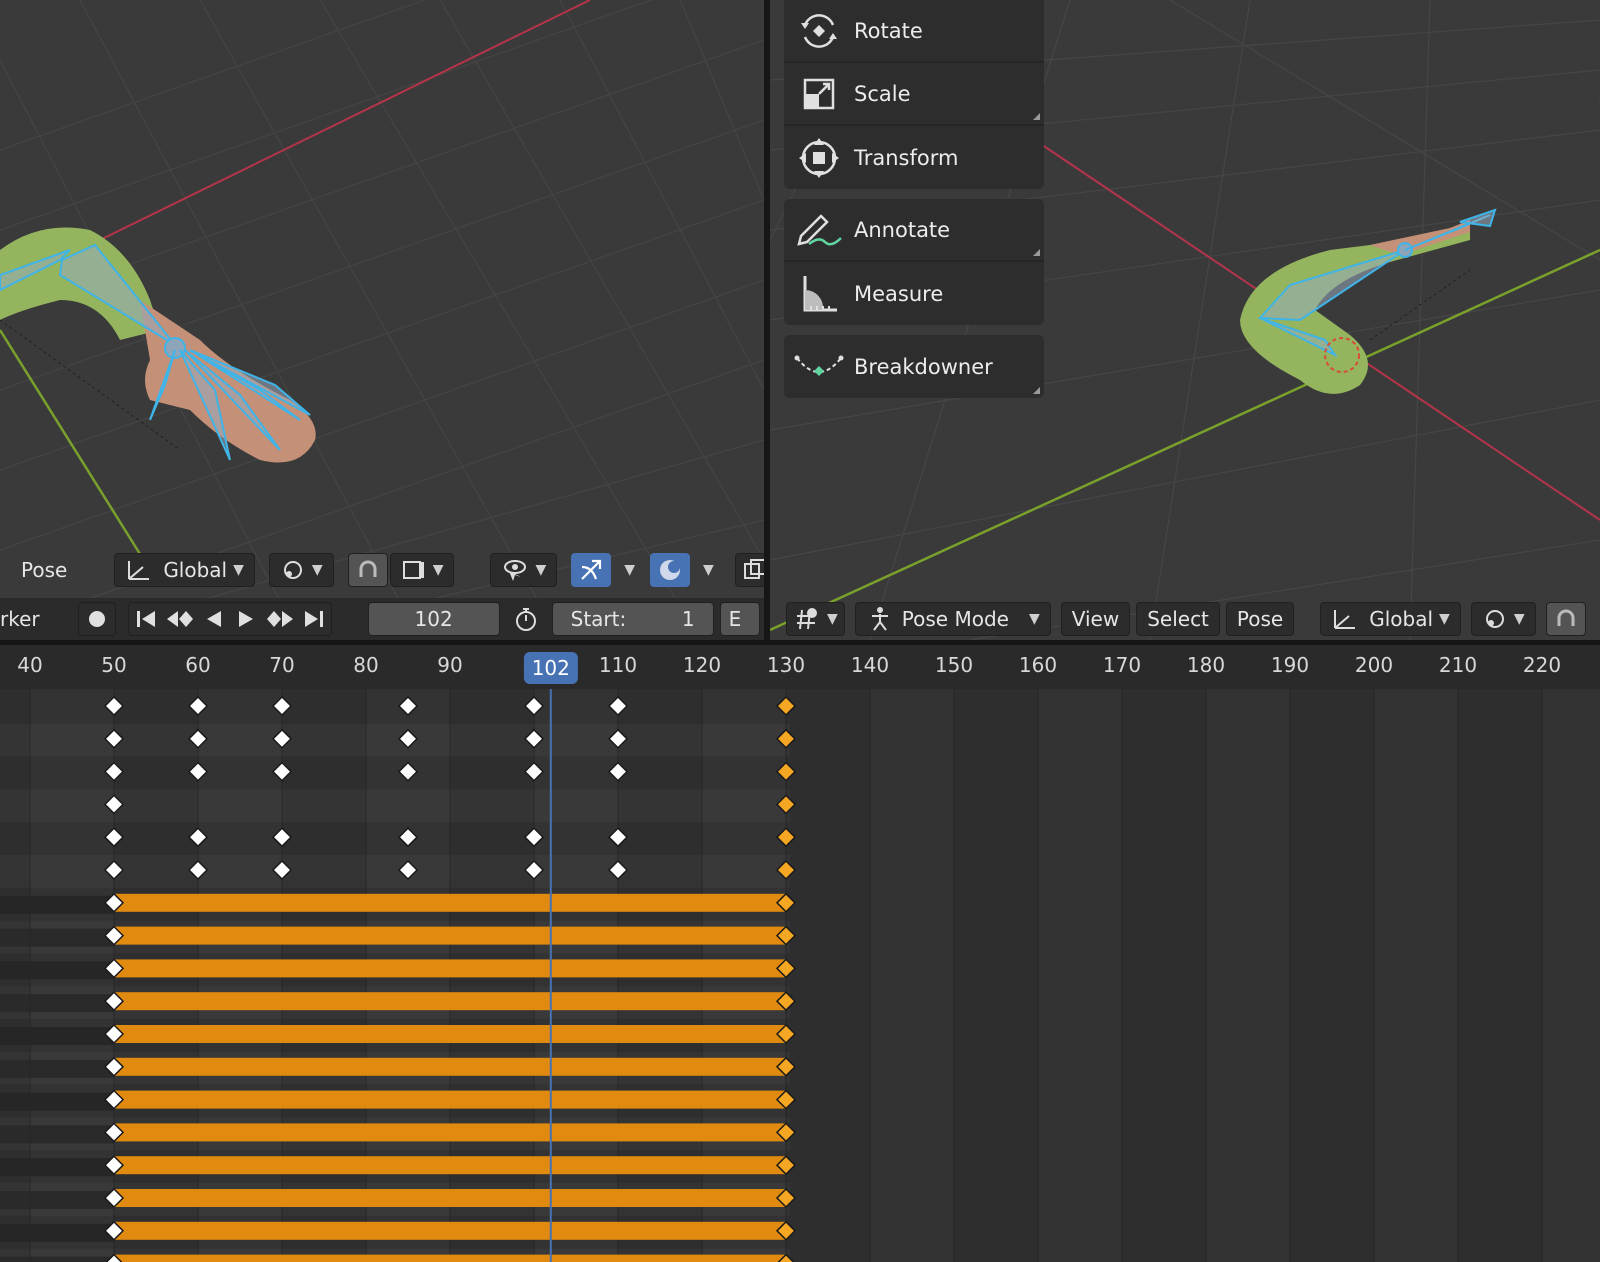 The height and width of the screenshot is (1262, 1600). What do you see at coordinates (914, 94) in the screenshot?
I see `scale-tool: Scale` at bounding box center [914, 94].